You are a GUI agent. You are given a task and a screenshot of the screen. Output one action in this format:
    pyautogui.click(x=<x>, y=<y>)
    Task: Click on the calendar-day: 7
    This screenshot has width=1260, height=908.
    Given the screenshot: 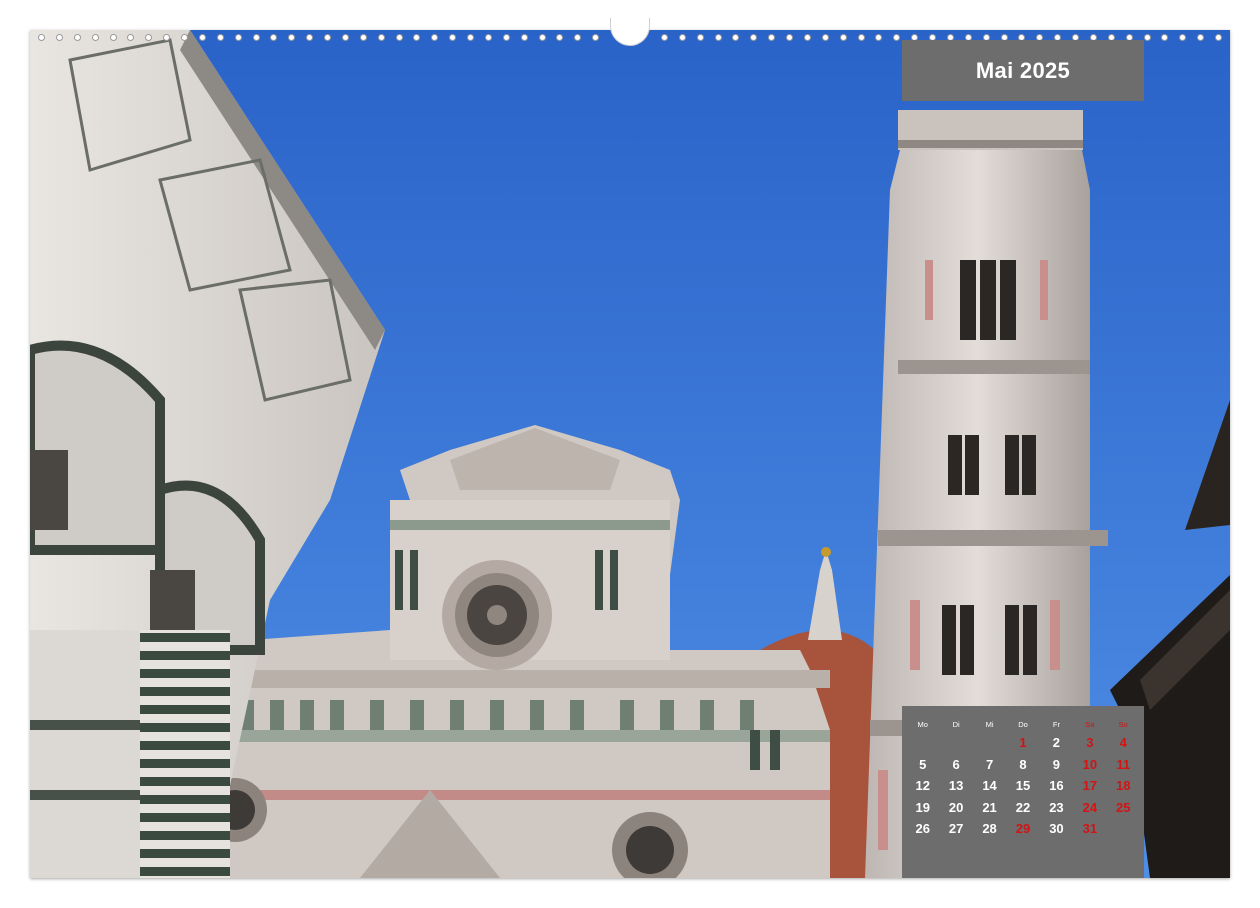 What is the action you would take?
    pyautogui.click(x=989, y=764)
    